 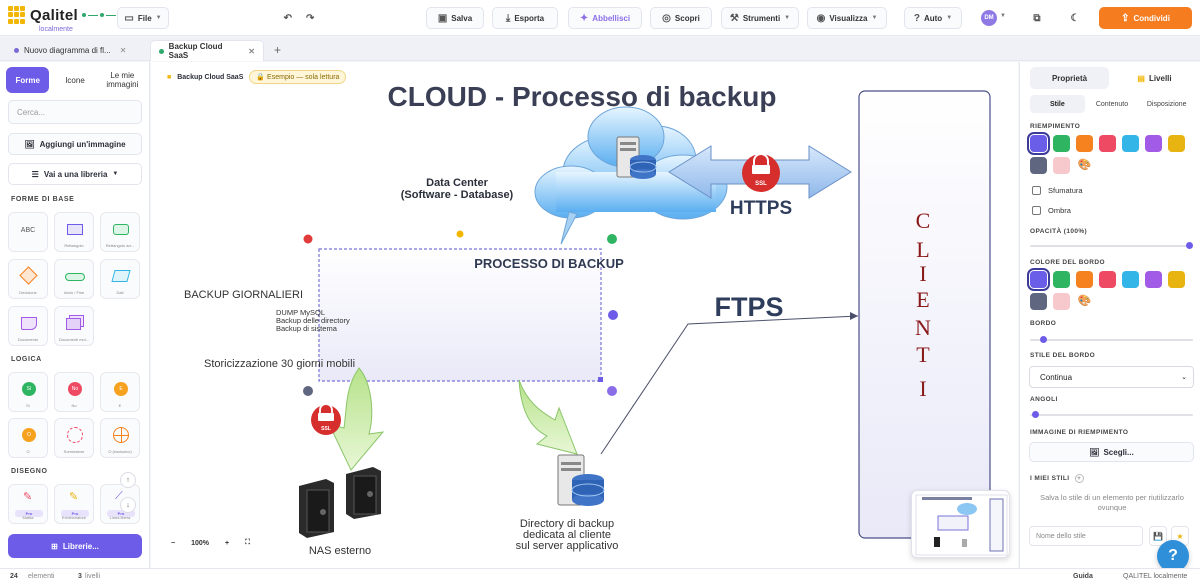 What do you see at coordinates (612, 391) in the screenshot?
I see `style-handle-icon` at bounding box center [612, 391].